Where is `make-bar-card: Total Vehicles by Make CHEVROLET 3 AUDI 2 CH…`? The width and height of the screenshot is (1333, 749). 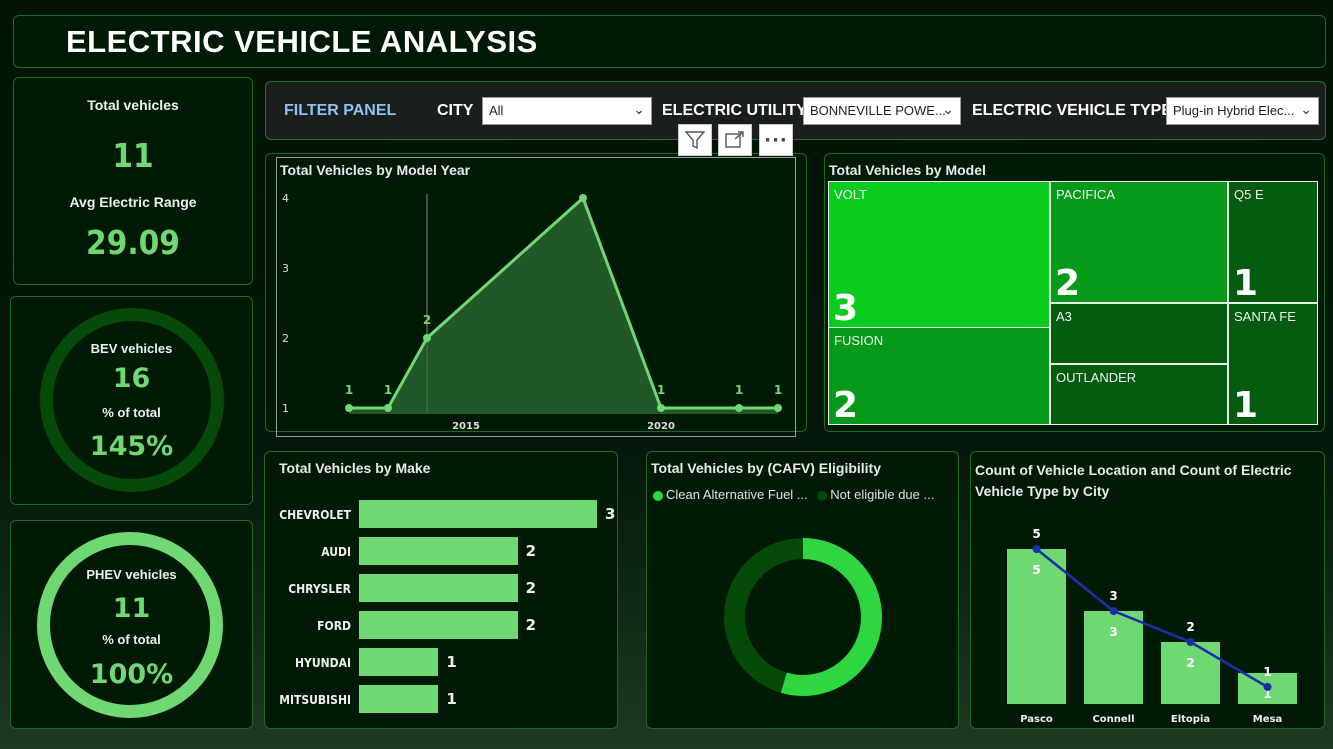
make-bar-card: Total Vehicles by Make CHEVROLET 3 AUDI 2 CH… is located at coordinates (441, 590).